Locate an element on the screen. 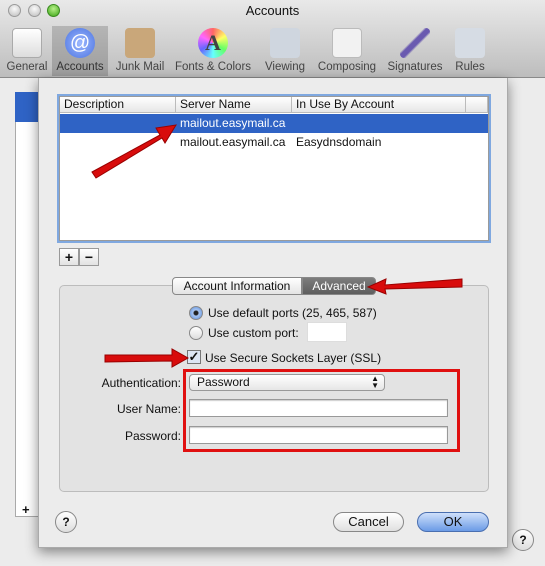 Image resolution: width=545 pixels, height=566 pixels. arrow-to-ssl-icon is located at coordinates (147, 358).